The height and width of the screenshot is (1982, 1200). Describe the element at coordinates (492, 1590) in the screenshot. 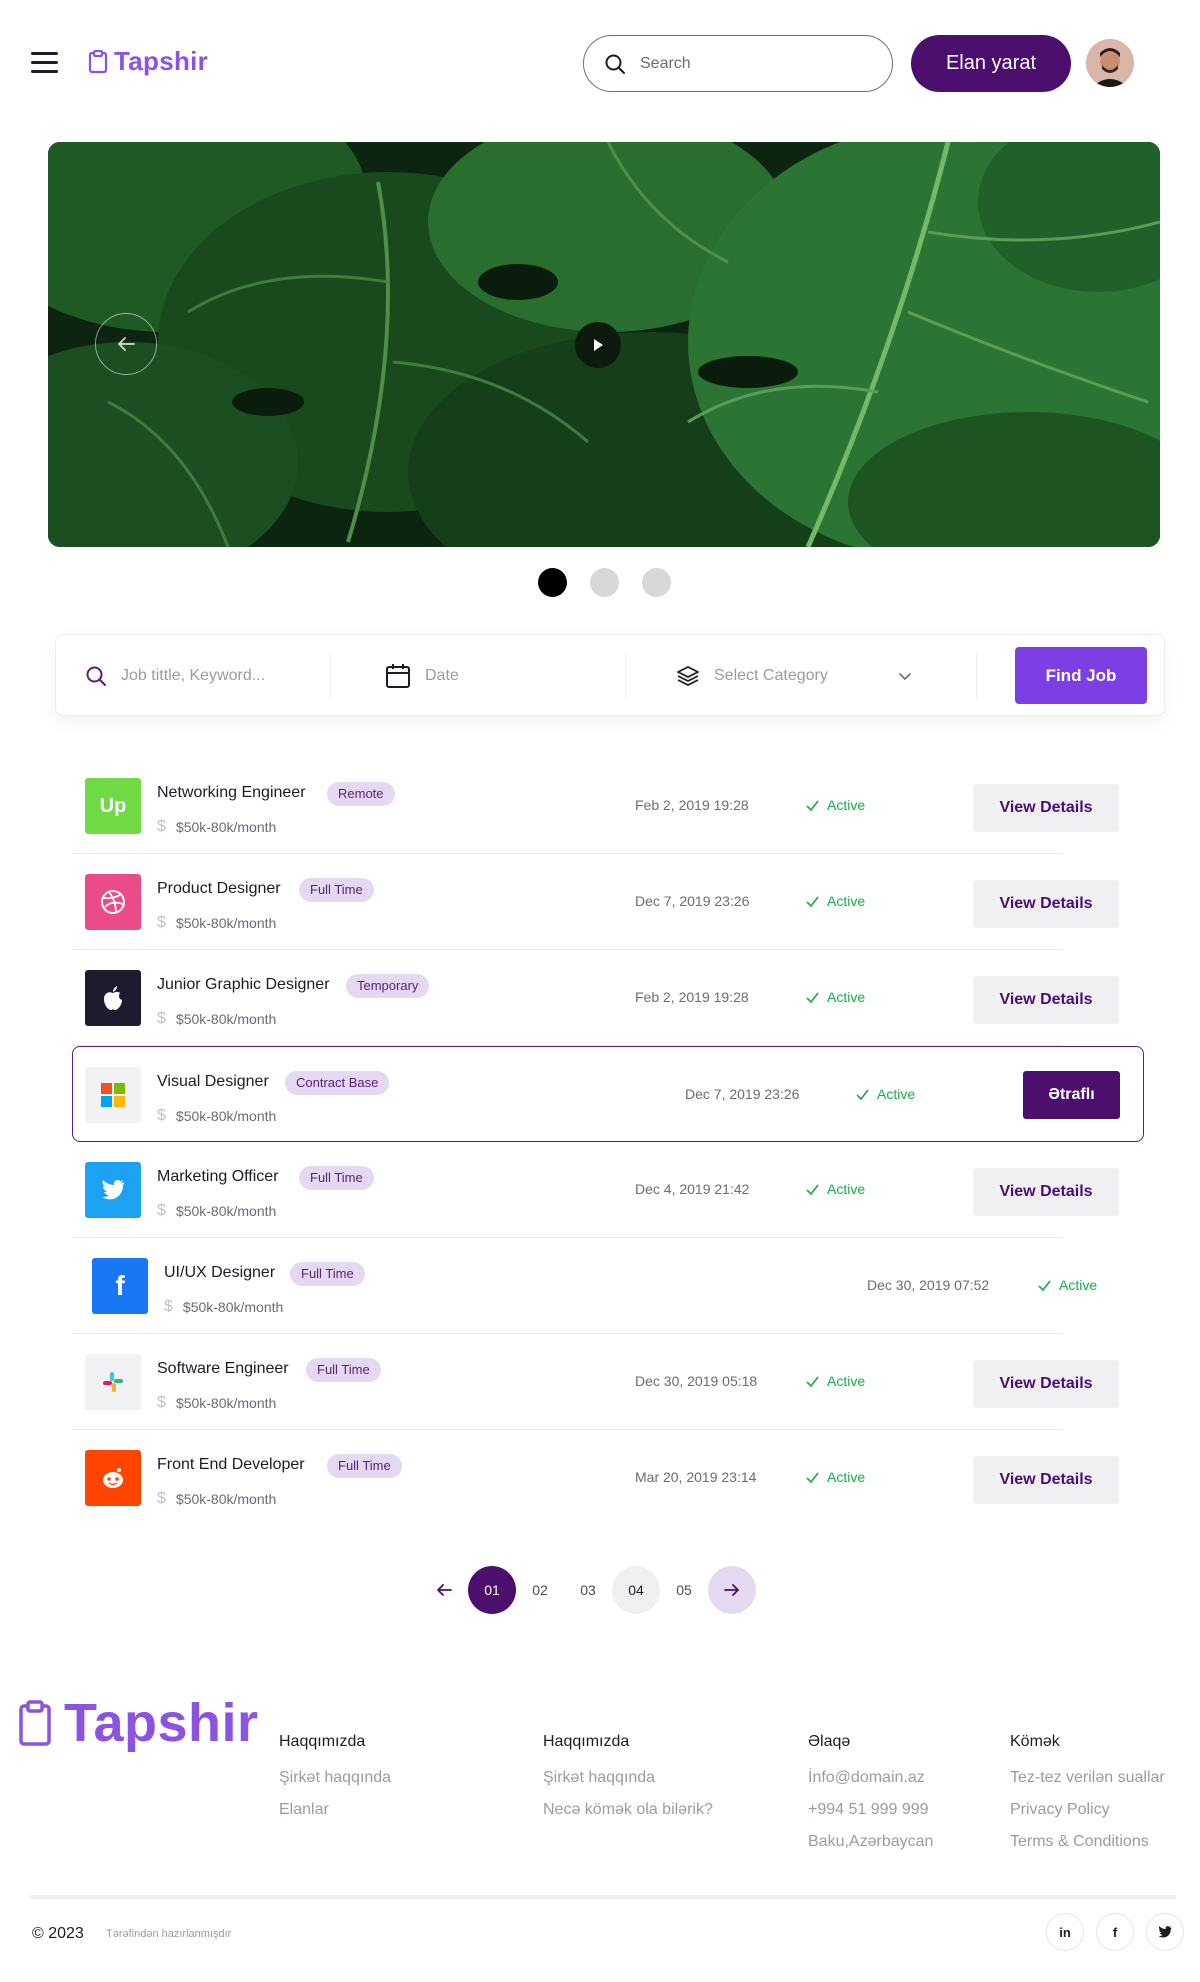

I see `page-1: 01` at that location.